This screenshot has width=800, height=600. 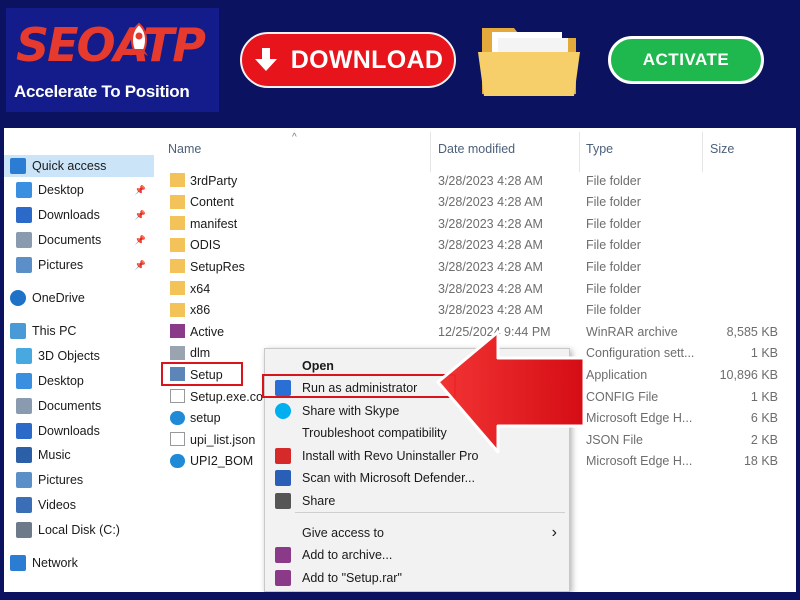 What do you see at coordinates (61, 190) in the screenshot?
I see `nav-item-label: Desktop` at bounding box center [61, 190].